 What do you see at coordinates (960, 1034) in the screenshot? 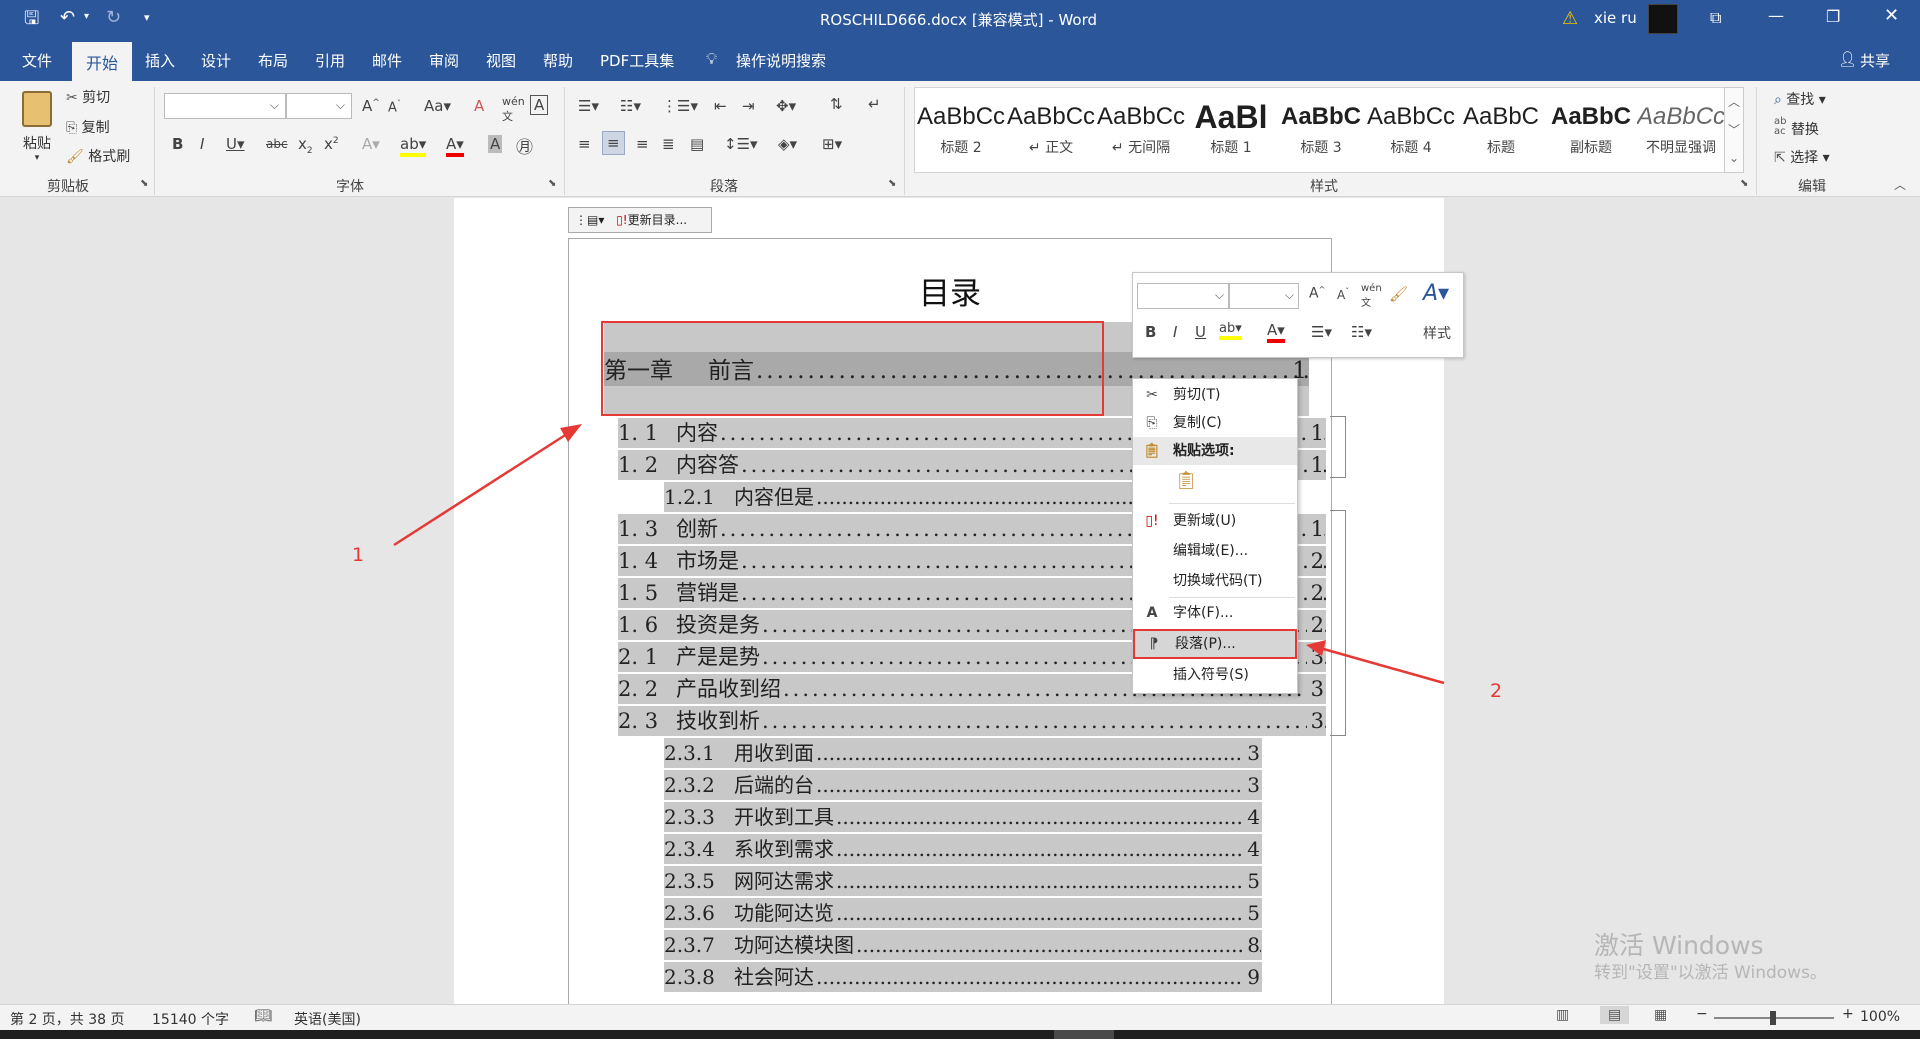
I see `taskbar` at bounding box center [960, 1034].